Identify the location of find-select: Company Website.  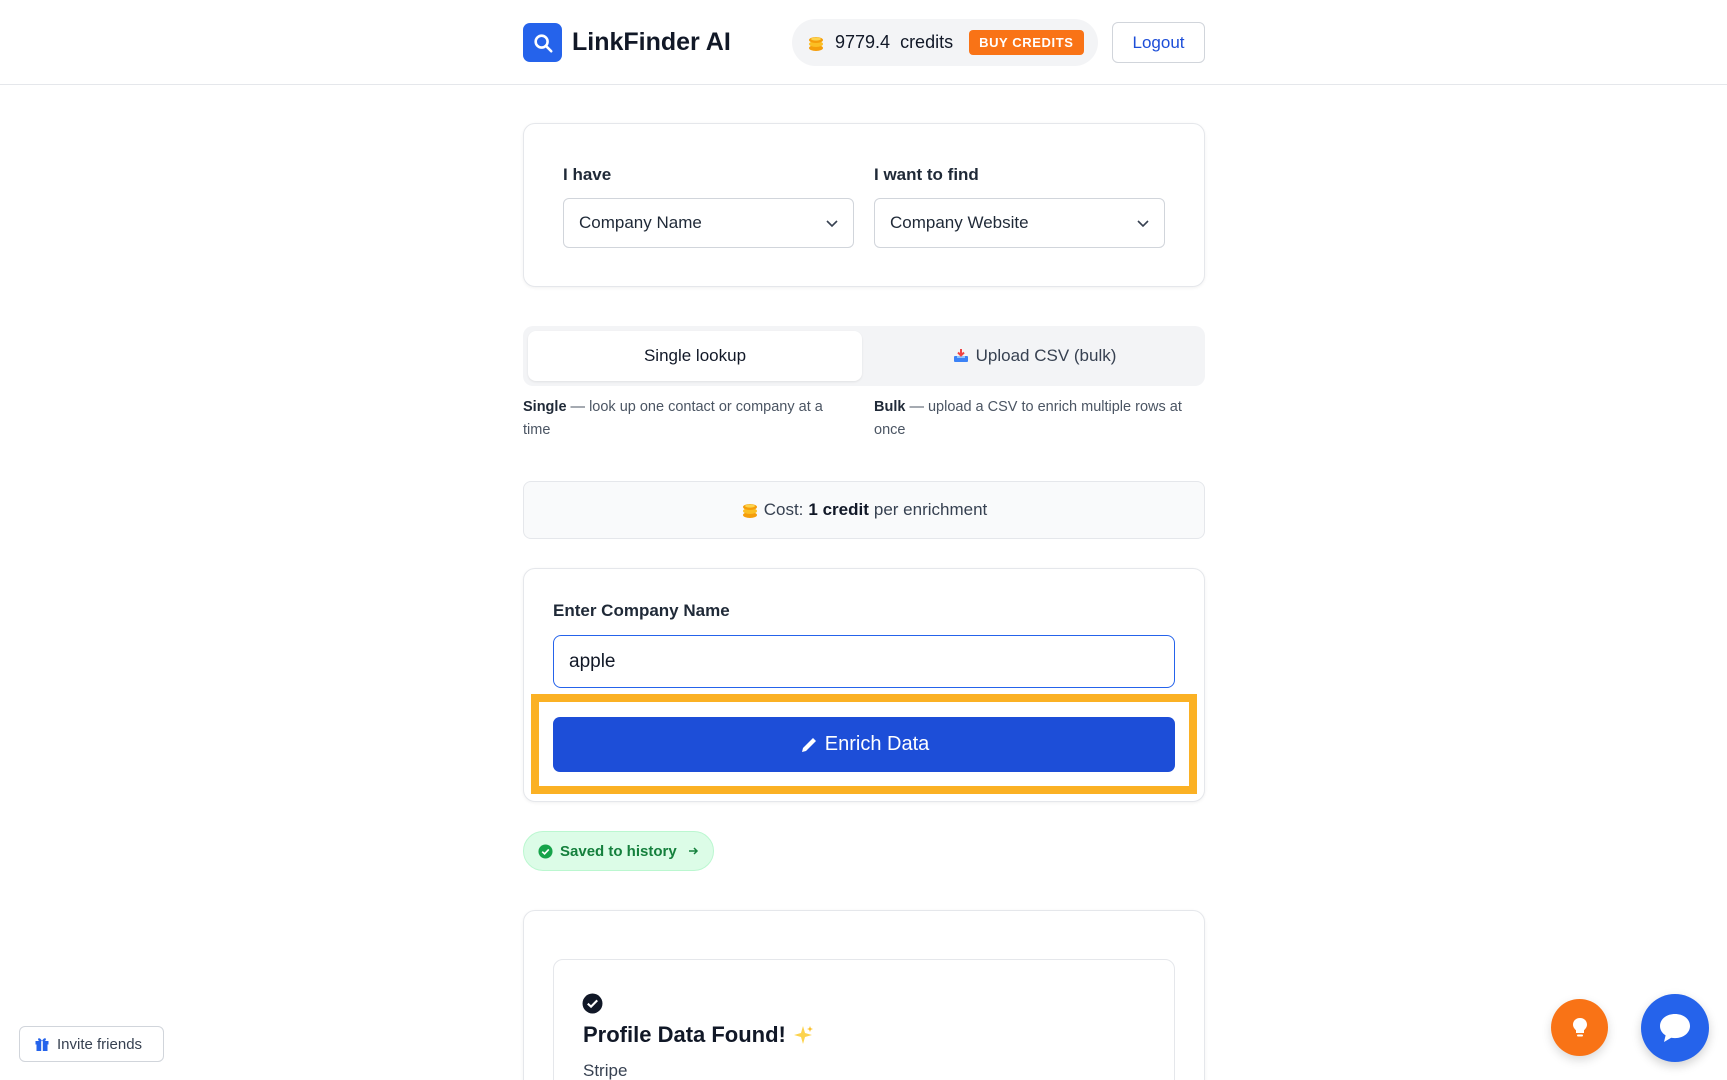
(1019, 223).